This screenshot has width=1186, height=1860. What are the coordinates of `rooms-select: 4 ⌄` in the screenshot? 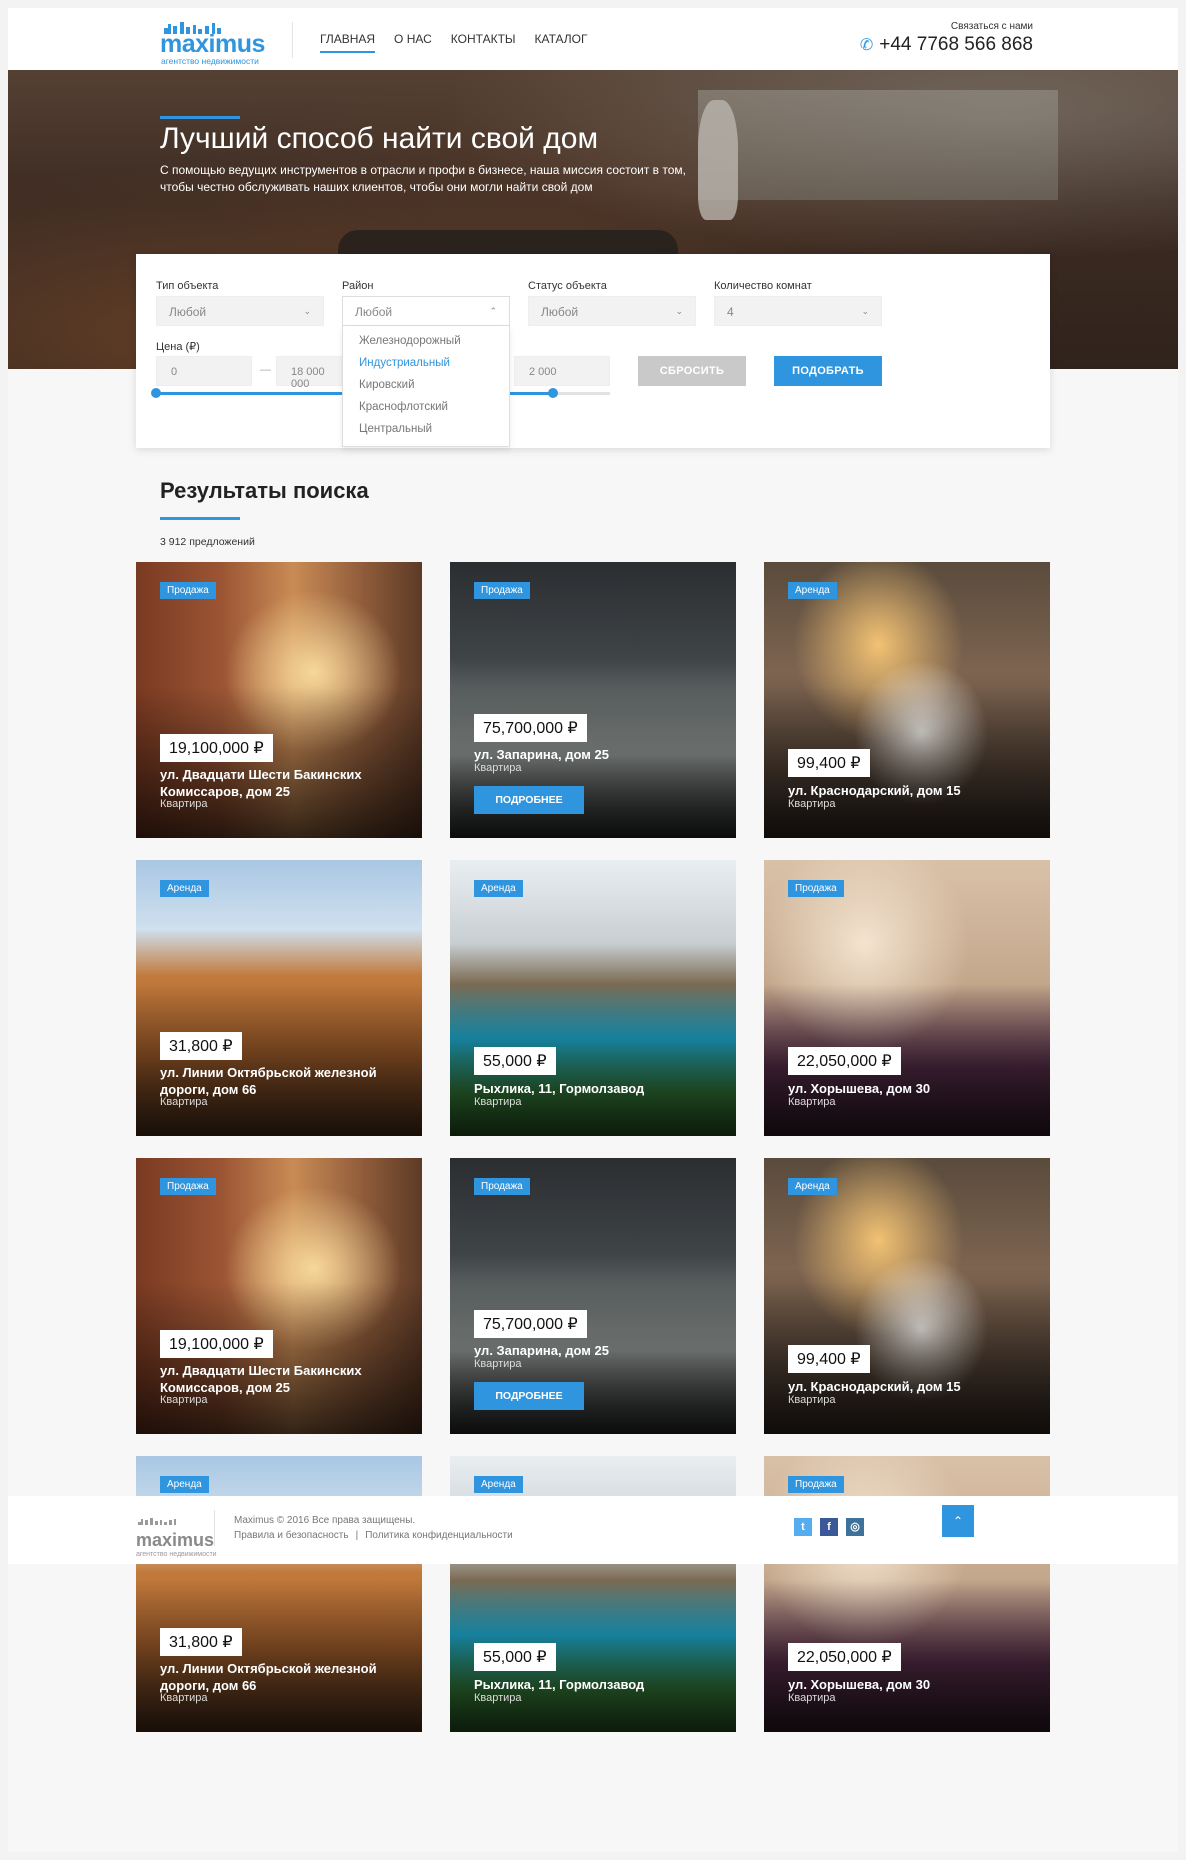 It's located at (798, 311).